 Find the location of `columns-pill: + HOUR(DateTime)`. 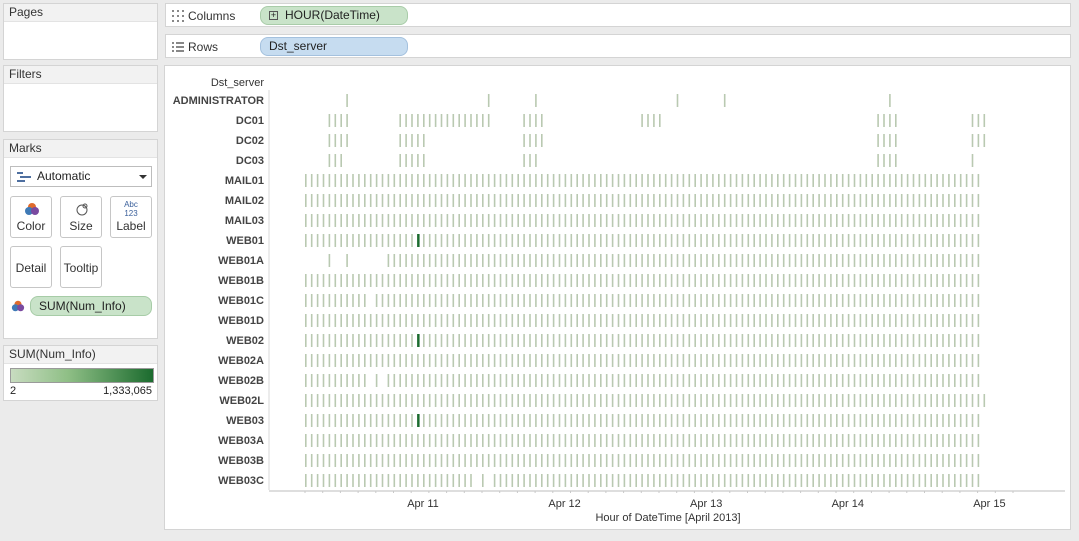

columns-pill: + HOUR(DateTime) is located at coordinates (334, 15).